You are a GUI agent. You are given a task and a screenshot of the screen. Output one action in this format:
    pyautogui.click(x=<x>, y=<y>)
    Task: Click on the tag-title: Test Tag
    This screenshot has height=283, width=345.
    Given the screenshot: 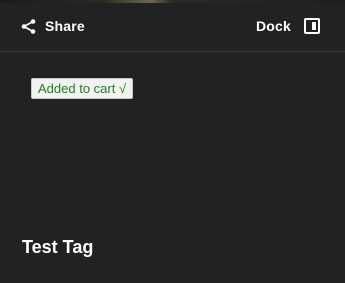 What is the action you would take?
    pyautogui.click(x=58, y=247)
    